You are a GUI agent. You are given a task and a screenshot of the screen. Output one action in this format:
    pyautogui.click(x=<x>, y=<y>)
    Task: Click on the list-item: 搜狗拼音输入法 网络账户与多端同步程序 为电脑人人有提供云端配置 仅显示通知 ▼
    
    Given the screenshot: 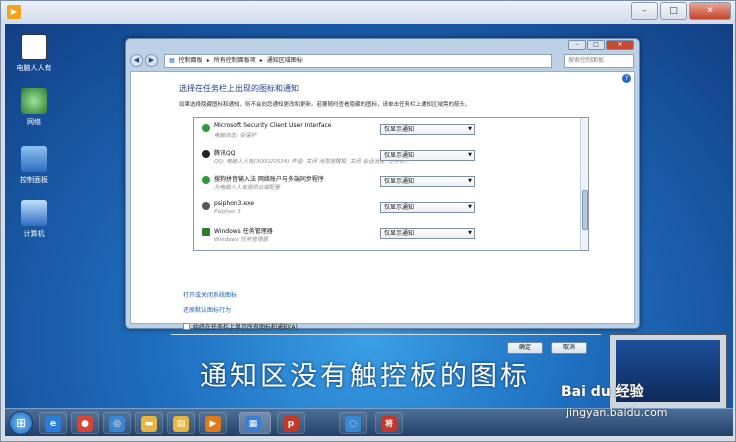 What is the action you would take?
    pyautogui.click(x=385, y=185)
    